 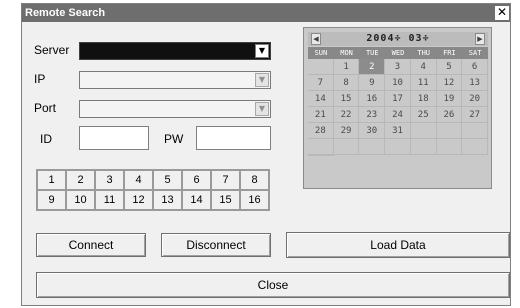 What do you see at coordinates (321, 131) in the screenshot?
I see `calendar-day: 28` at bounding box center [321, 131].